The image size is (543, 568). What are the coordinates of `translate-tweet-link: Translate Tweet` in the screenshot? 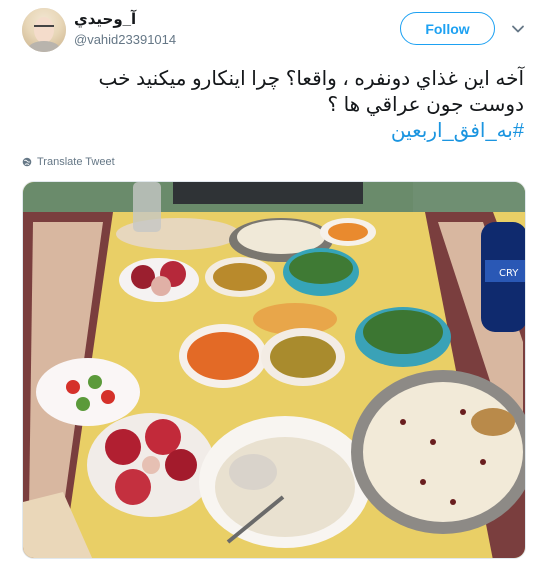 It's located at (68, 162).